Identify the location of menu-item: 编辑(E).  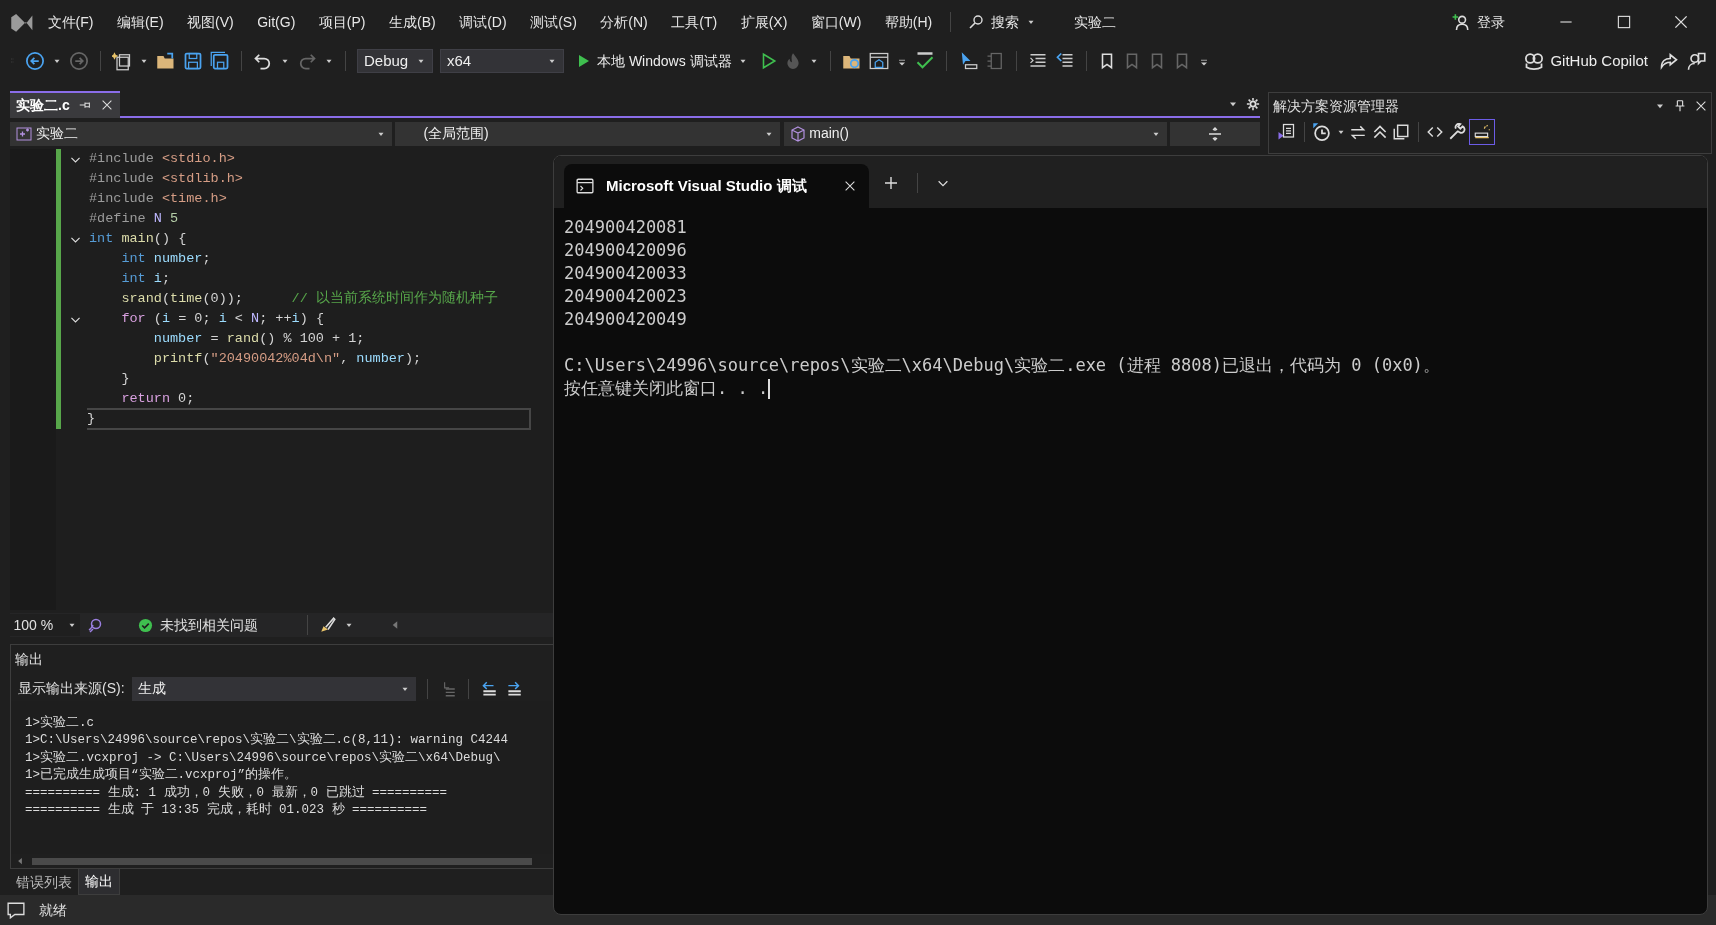
(140, 22).